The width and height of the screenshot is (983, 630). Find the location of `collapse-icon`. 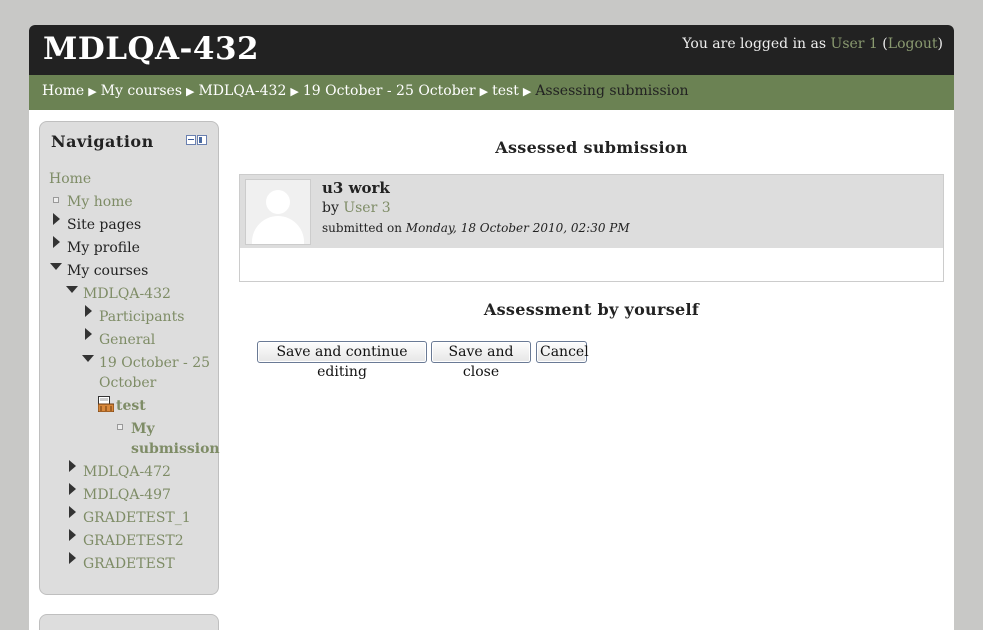

collapse-icon is located at coordinates (196, 140).